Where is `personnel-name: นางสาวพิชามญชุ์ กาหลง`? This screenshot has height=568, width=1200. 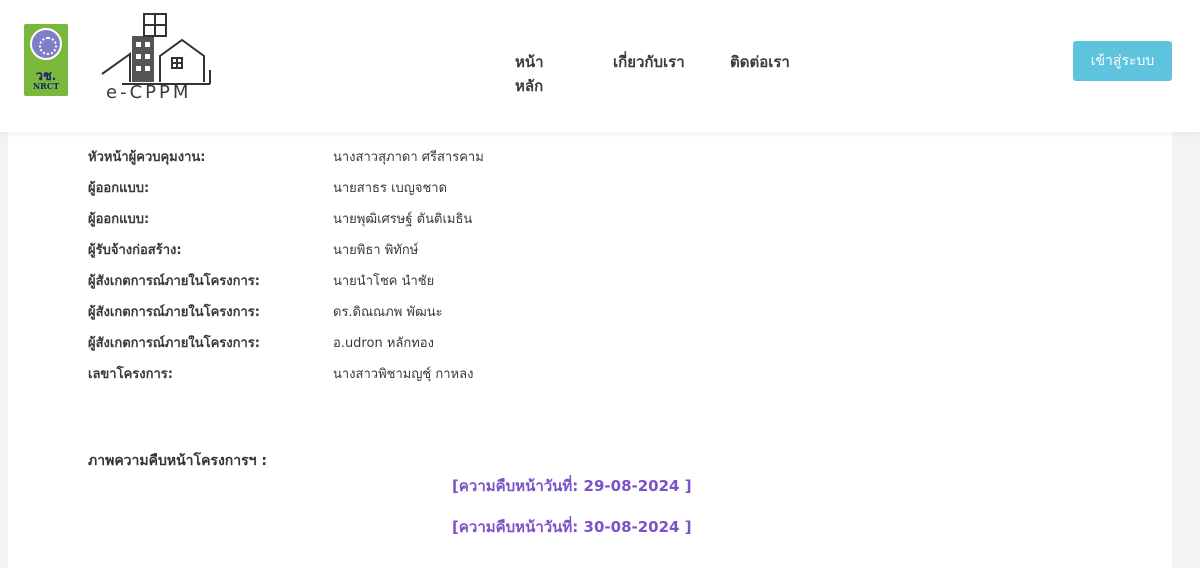 personnel-name: นางสาวพิชามญชุ์ กาหลง is located at coordinates (403, 374).